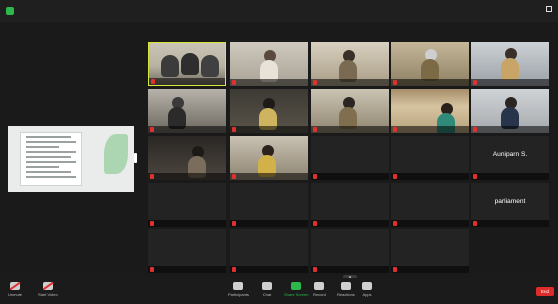 This screenshot has height=304, width=558. Describe the element at coordinates (238, 294) in the screenshot. I see `participants-label: Participants` at that location.